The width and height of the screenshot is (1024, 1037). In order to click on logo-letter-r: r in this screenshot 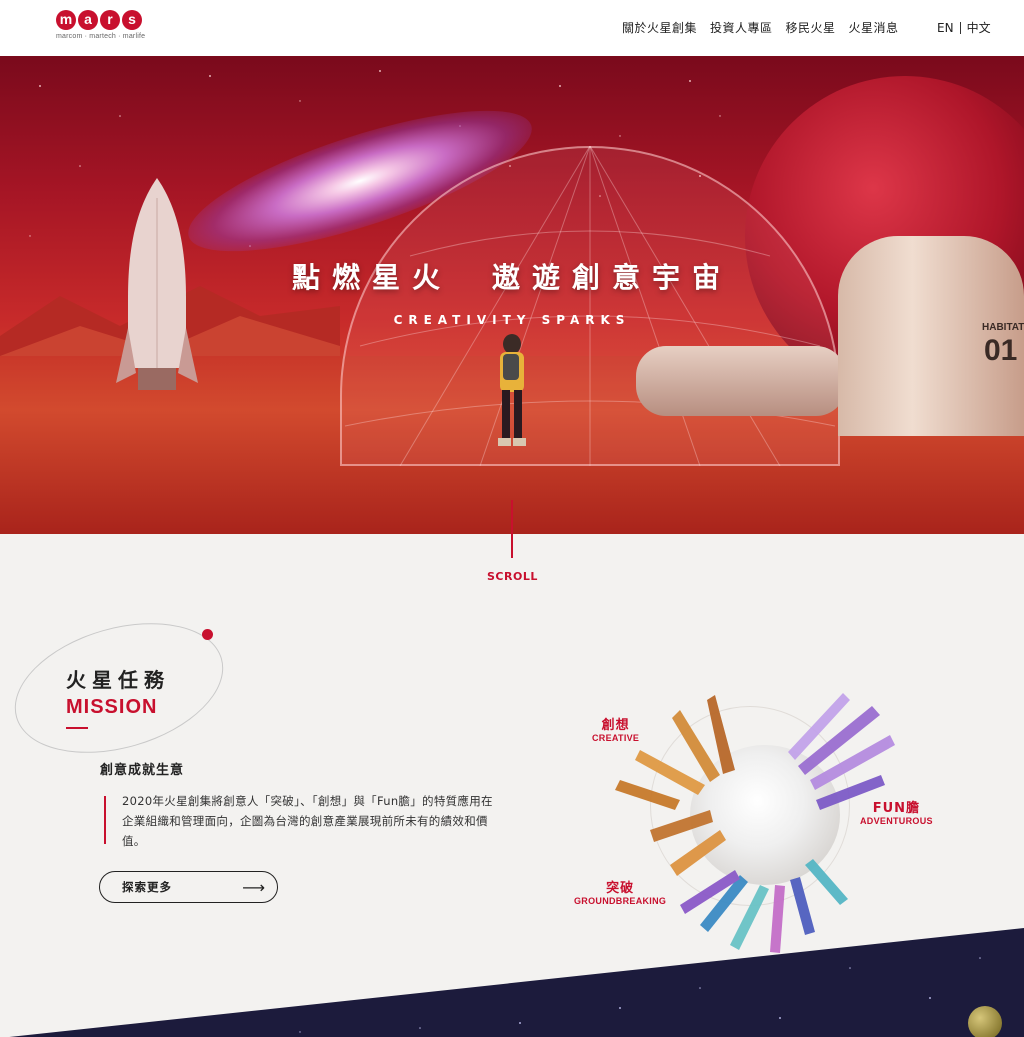, I will do `click(110, 20)`.